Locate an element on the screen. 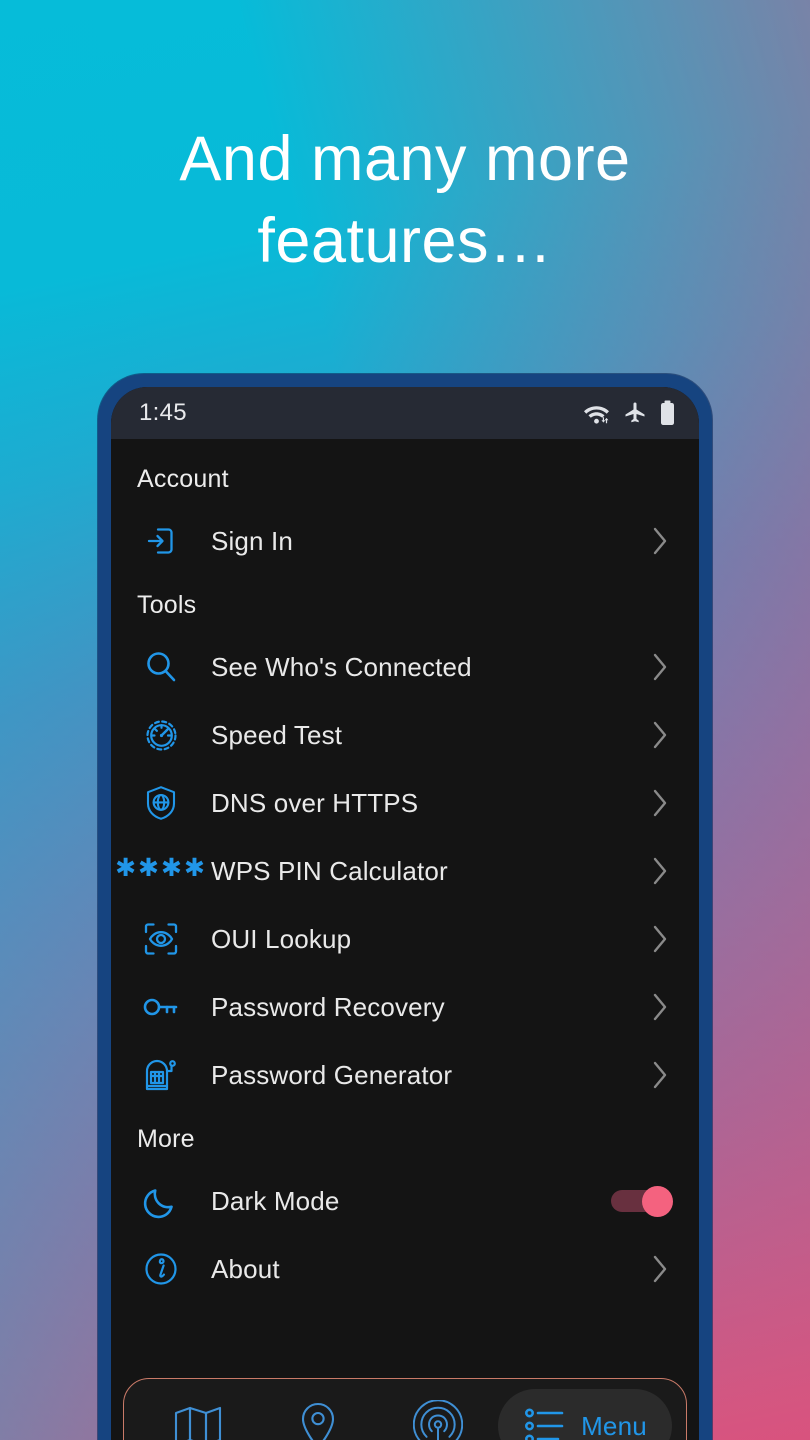 The width and height of the screenshot is (810, 1440). shield-globe-icon is located at coordinates (161, 803).